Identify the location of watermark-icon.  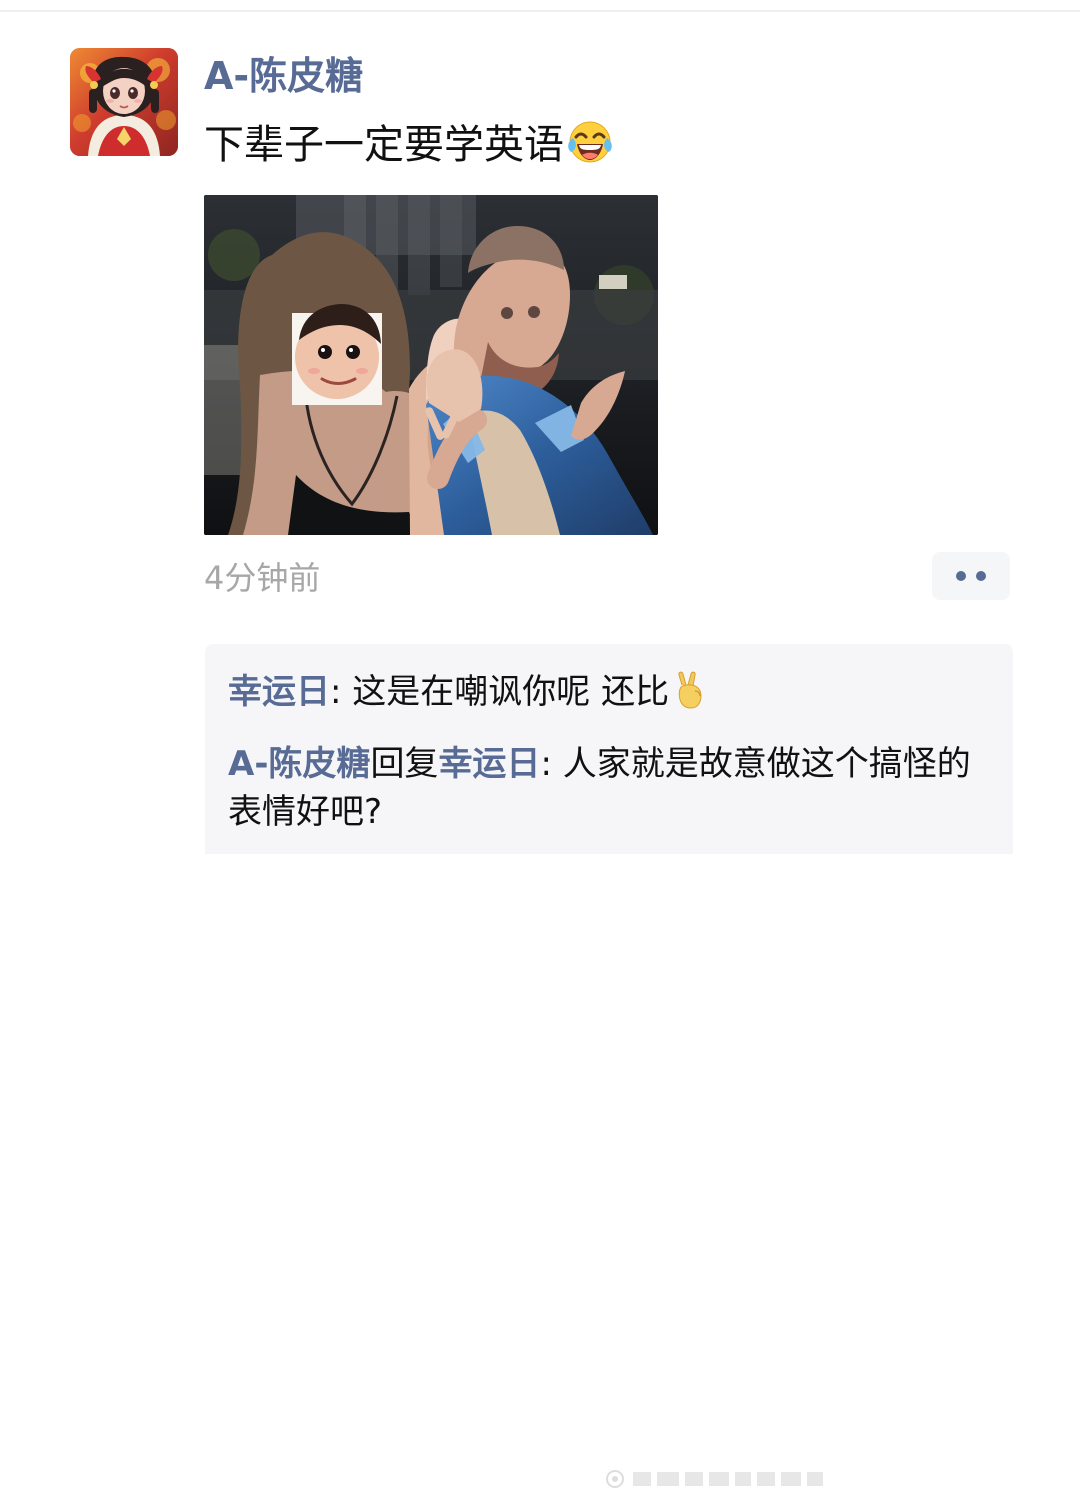
(714, 1479).